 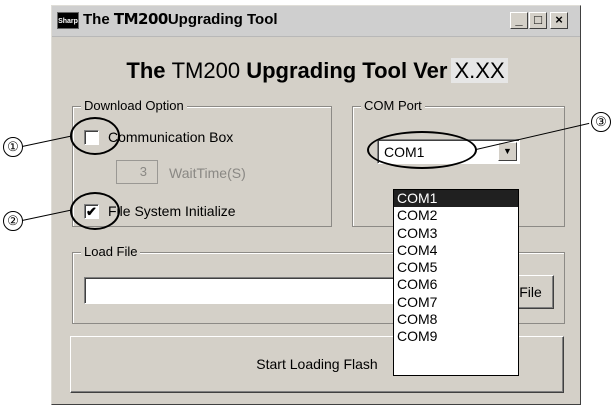 I want to click on title-bar: Sharp The TM200Upgrading Tool _ □ ×, so click(x=316, y=21).